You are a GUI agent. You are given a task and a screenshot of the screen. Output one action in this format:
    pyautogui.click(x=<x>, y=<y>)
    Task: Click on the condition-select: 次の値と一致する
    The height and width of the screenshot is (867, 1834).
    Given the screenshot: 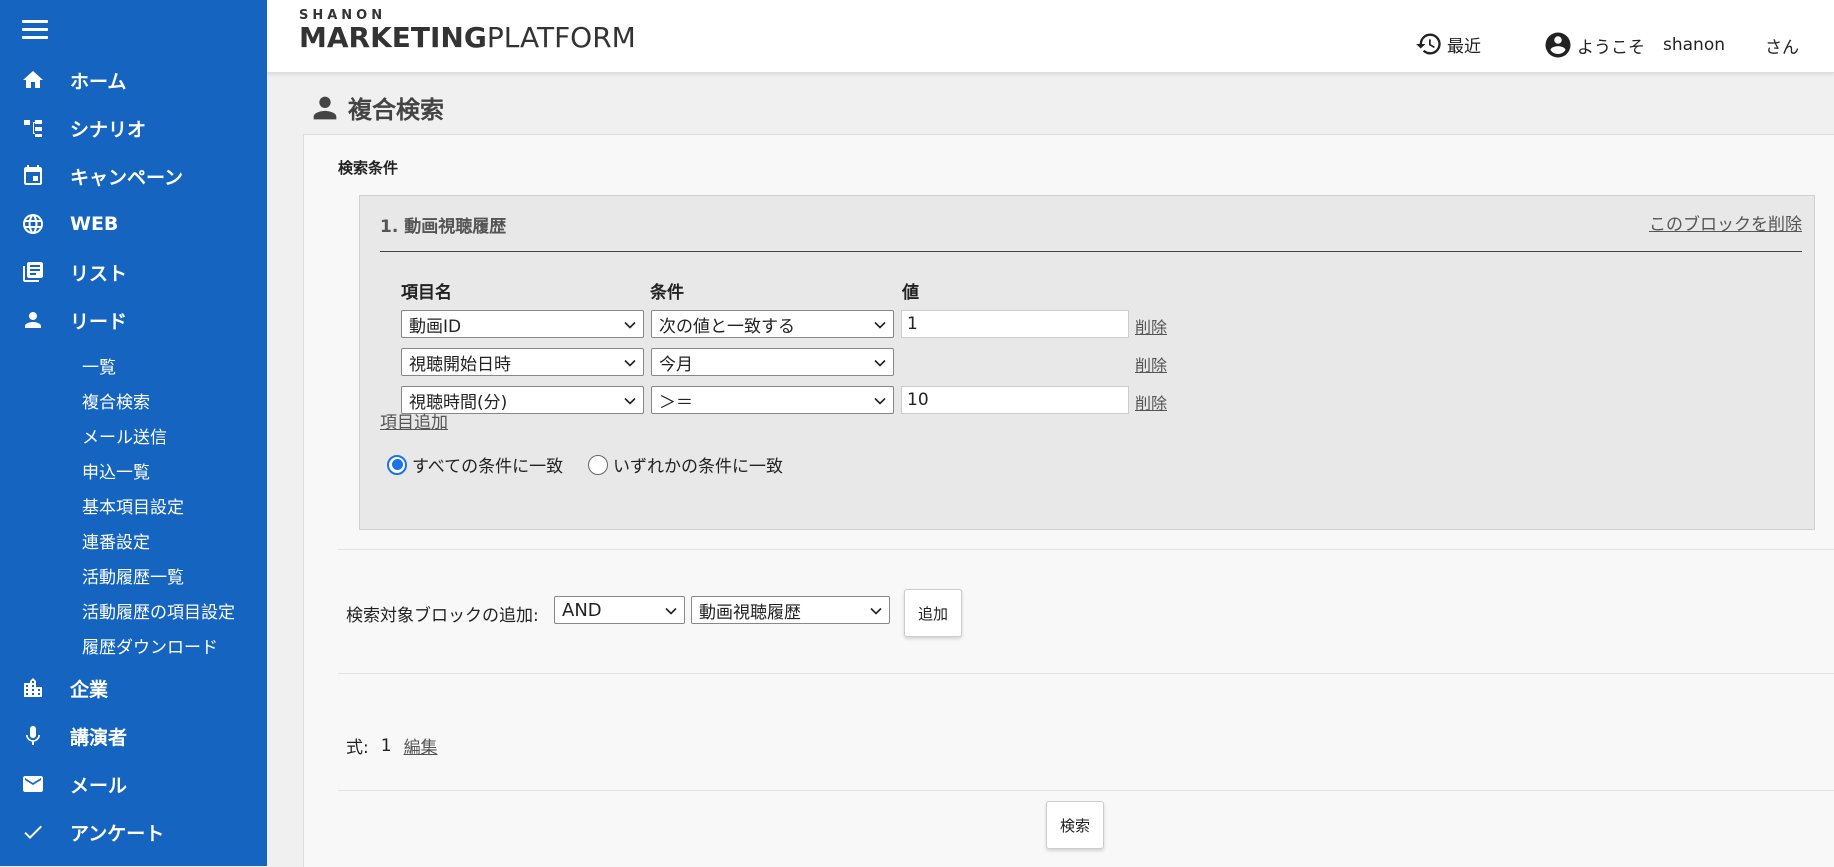 What is the action you would take?
    pyautogui.click(x=772, y=324)
    